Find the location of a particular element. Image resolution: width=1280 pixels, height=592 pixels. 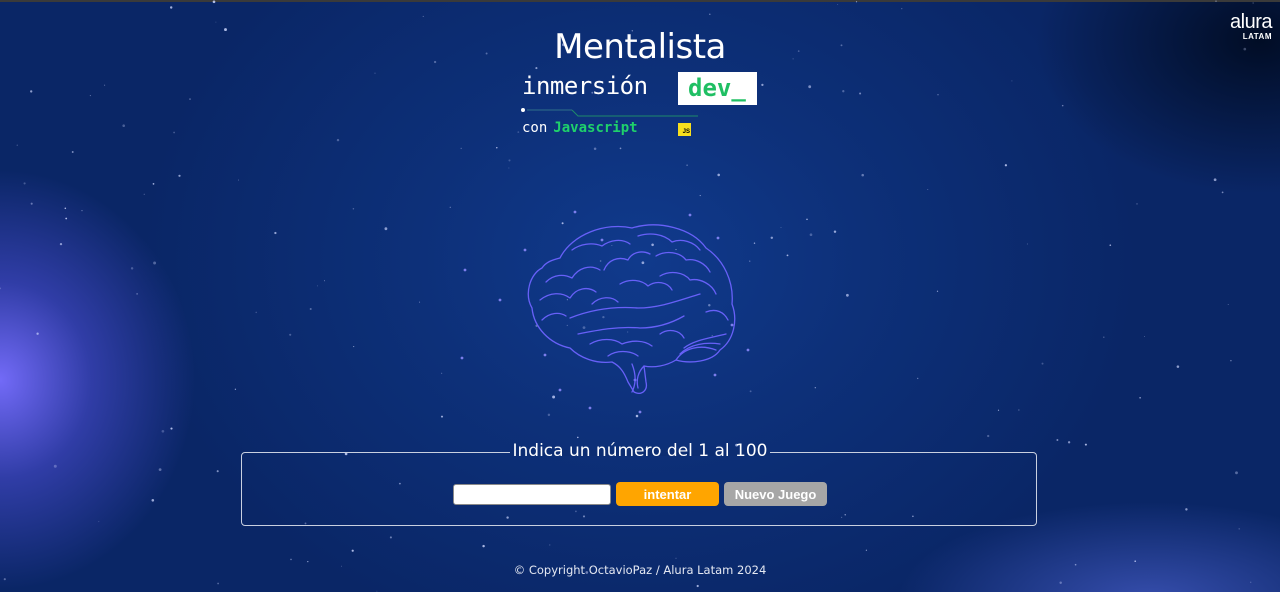

subtitle-inmersion: inmersión is located at coordinates (585, 86).